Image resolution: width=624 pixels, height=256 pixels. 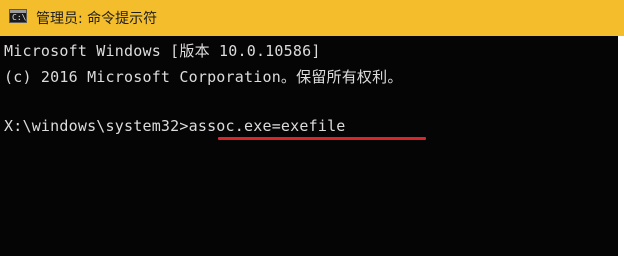 I want to click on right-edge-border, so click(x=621, y=146).